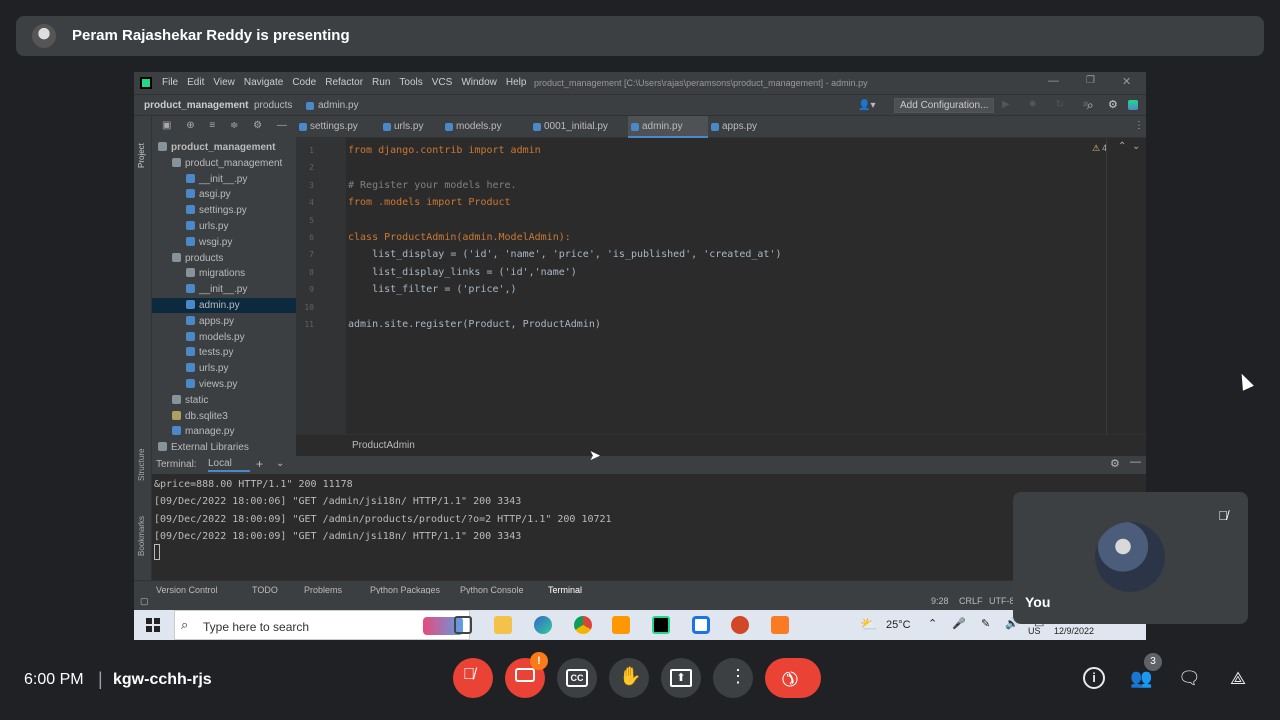 The height and width of the screenshot is (720, 1280). I want to click on menu-item-vcs: VCS, so click(442, 82).